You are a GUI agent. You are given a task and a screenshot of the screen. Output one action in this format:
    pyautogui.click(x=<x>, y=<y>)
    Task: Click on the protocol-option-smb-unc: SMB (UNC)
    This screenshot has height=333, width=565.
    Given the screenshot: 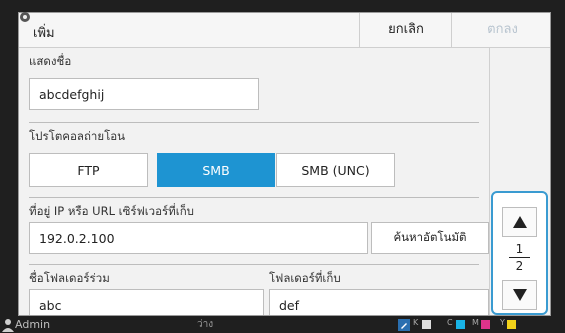 What is the action you would take?
    pyautogui.click(x=335, y=170)
    